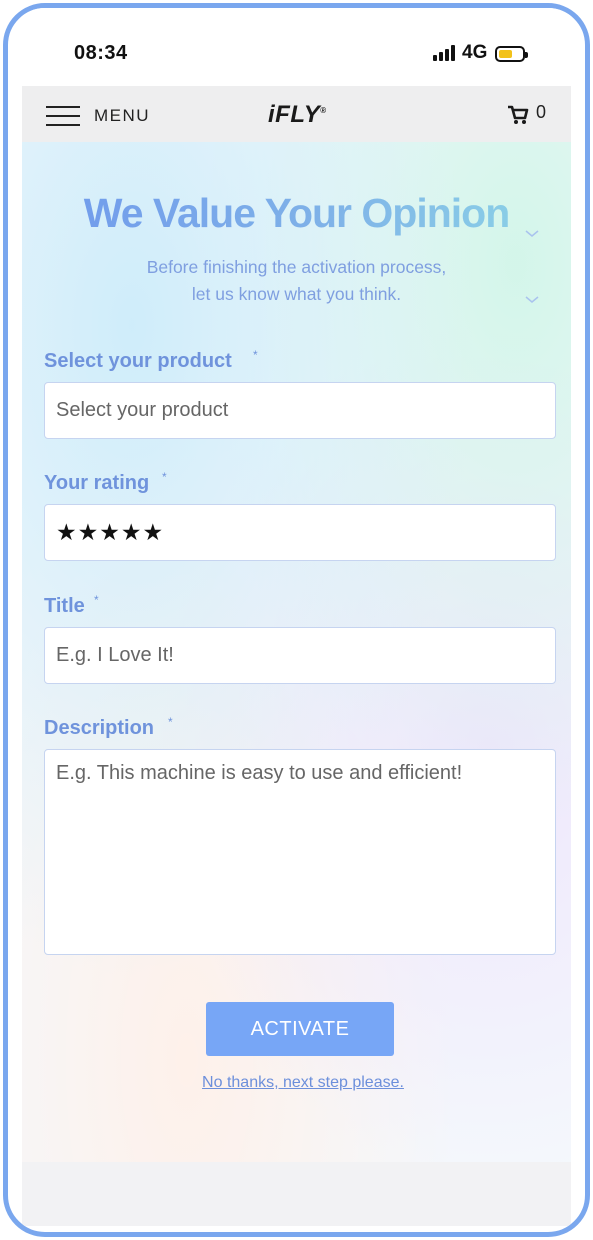 The width and height of the screenshot is (593, 1240). I want to click on rating-stars: ★★★★★, so click(110, 532).